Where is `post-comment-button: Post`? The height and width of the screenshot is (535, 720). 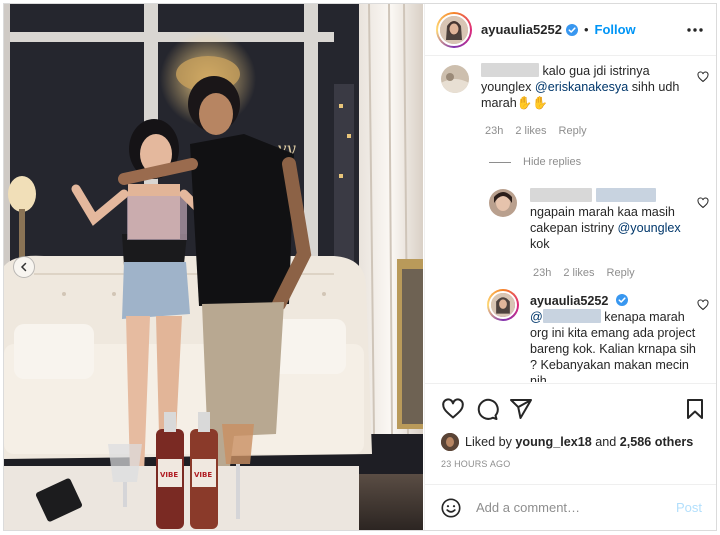
post-comment-button: Post is located at coordinates (689, 507).